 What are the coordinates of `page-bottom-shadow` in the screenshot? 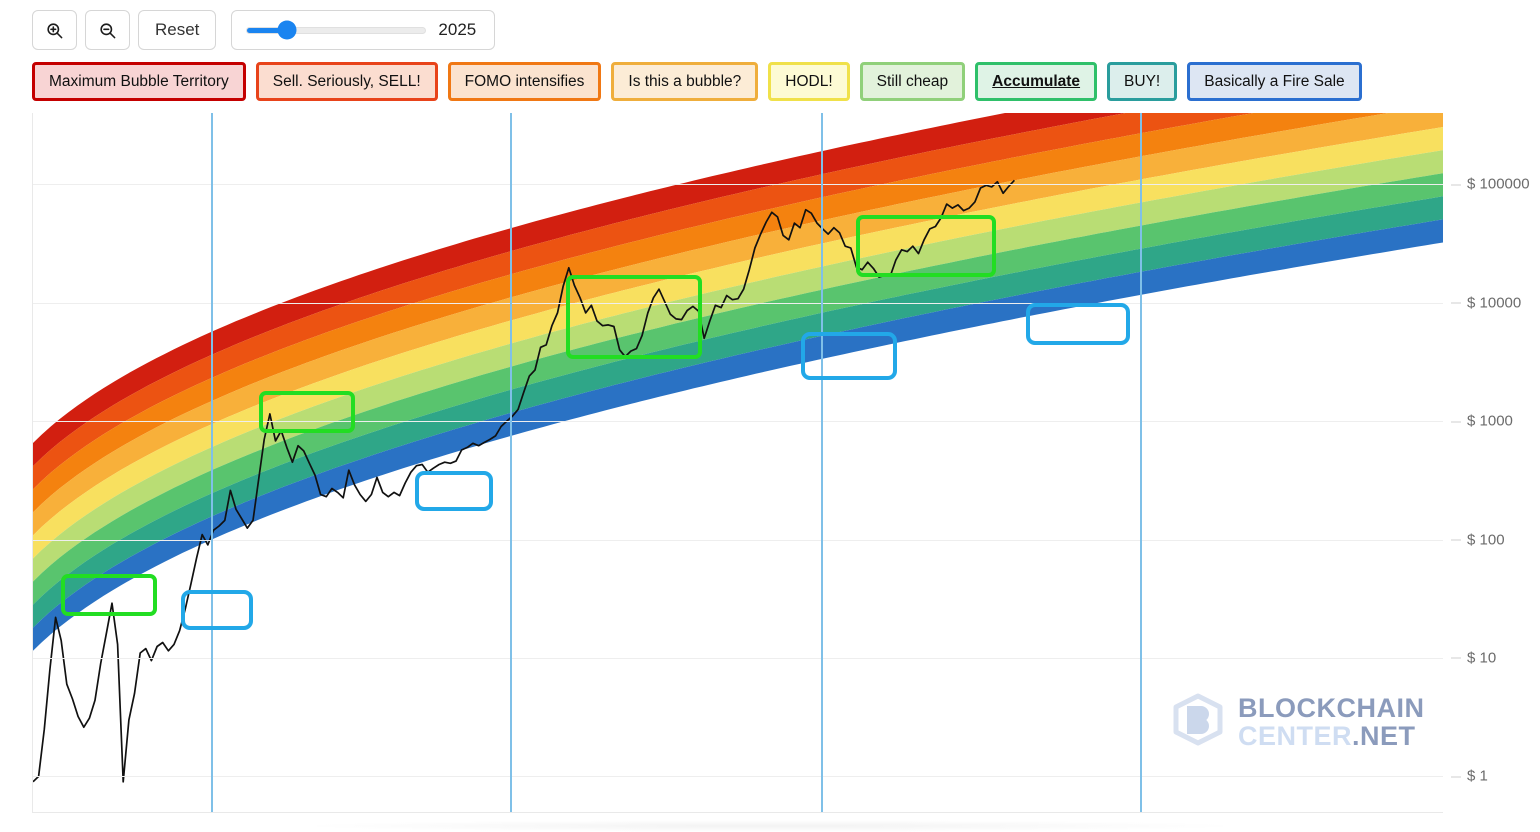 It's located at (770, 826).